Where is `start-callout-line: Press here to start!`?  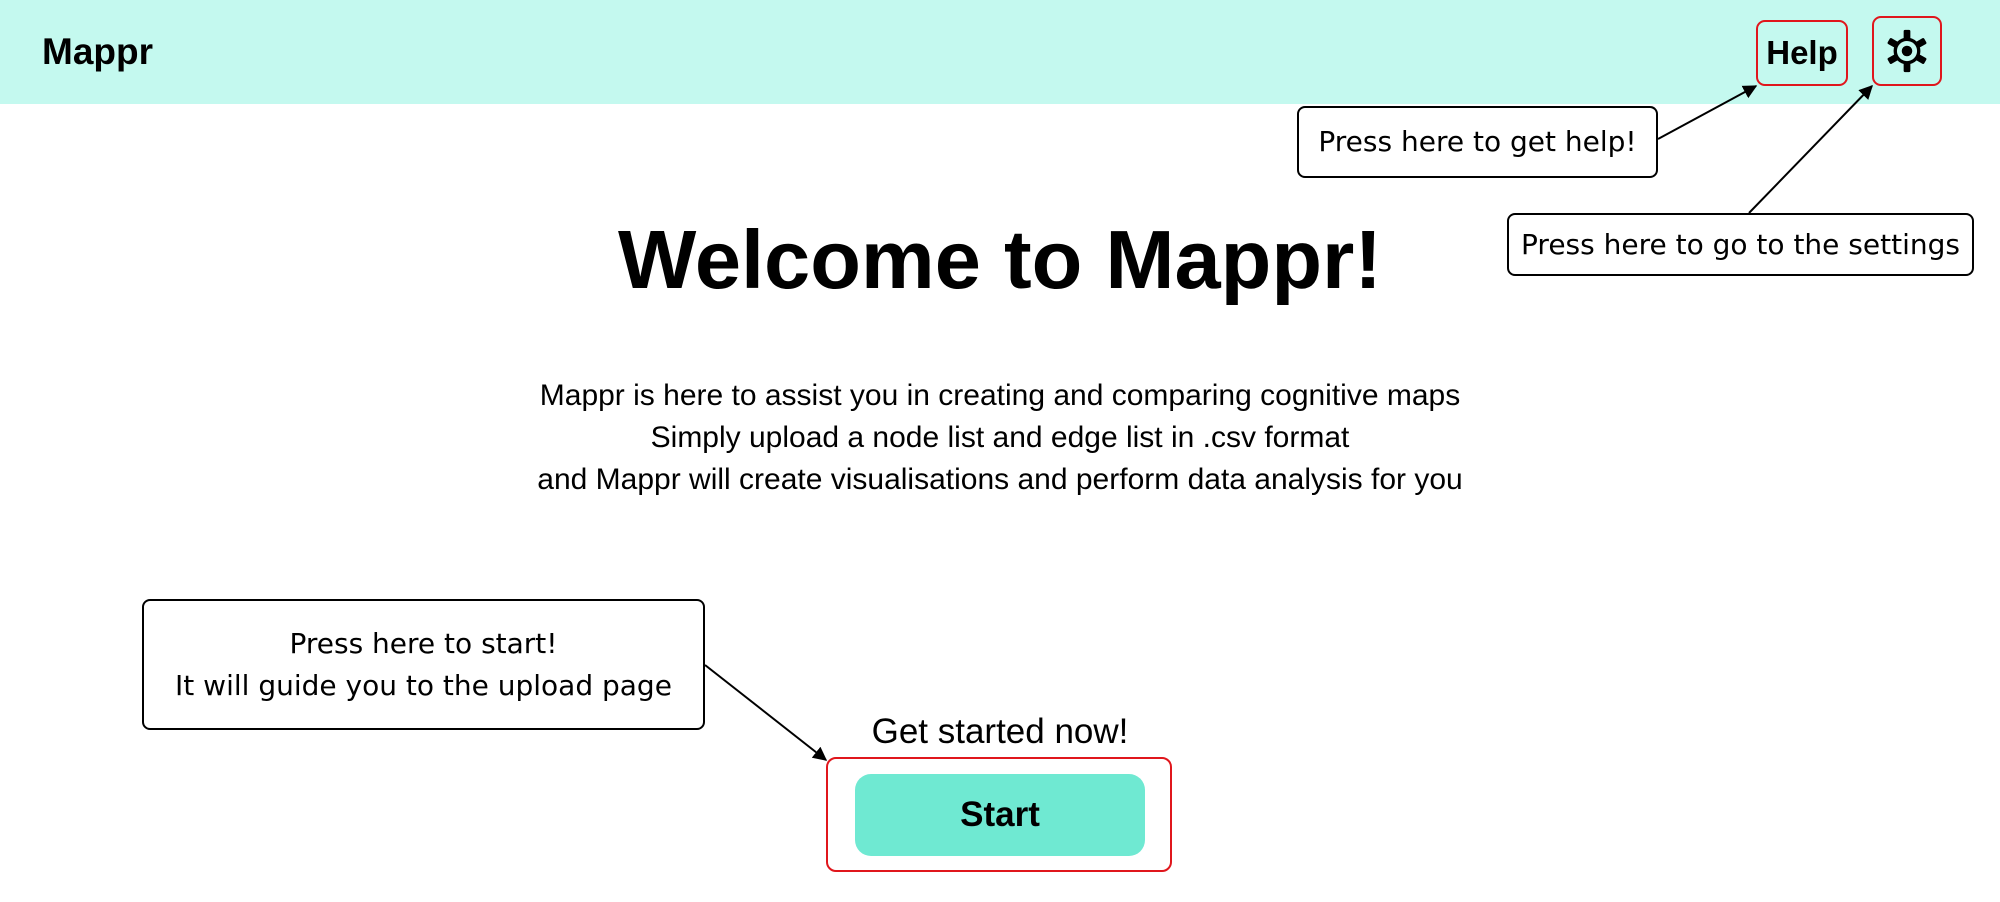 start-callout-line: Press here to start! is located at coordinates (423, 643).